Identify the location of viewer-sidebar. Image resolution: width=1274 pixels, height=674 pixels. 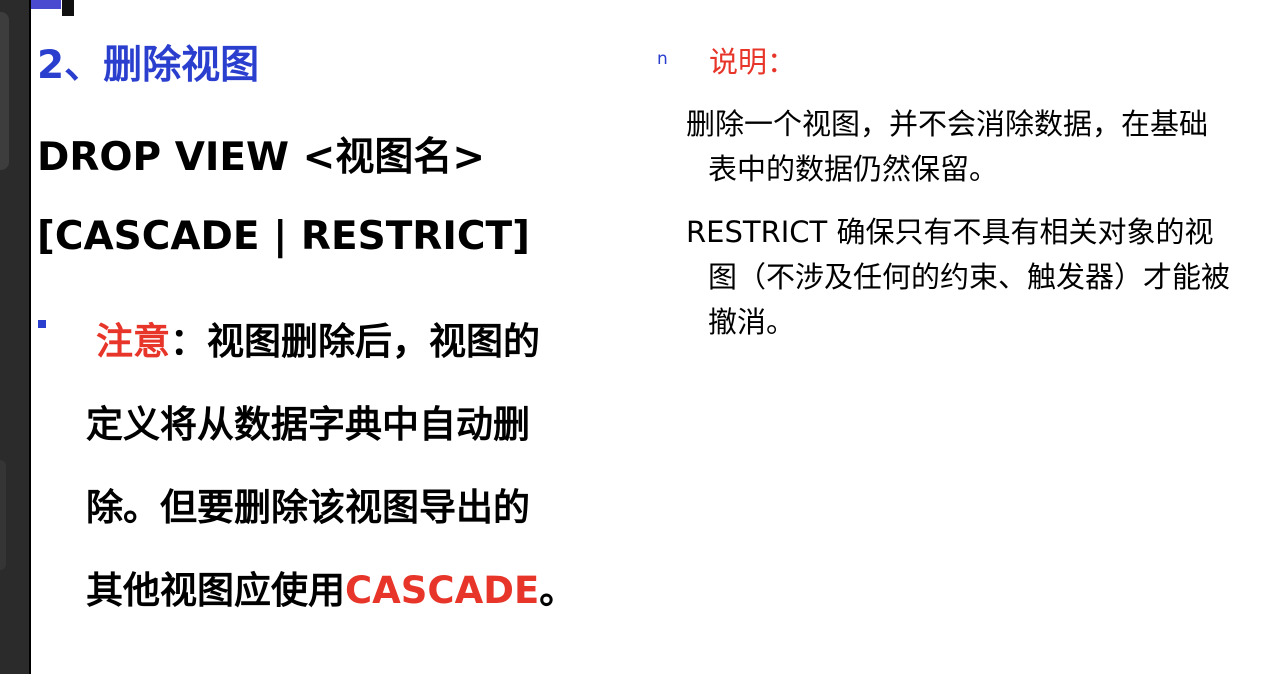
(14, 337).